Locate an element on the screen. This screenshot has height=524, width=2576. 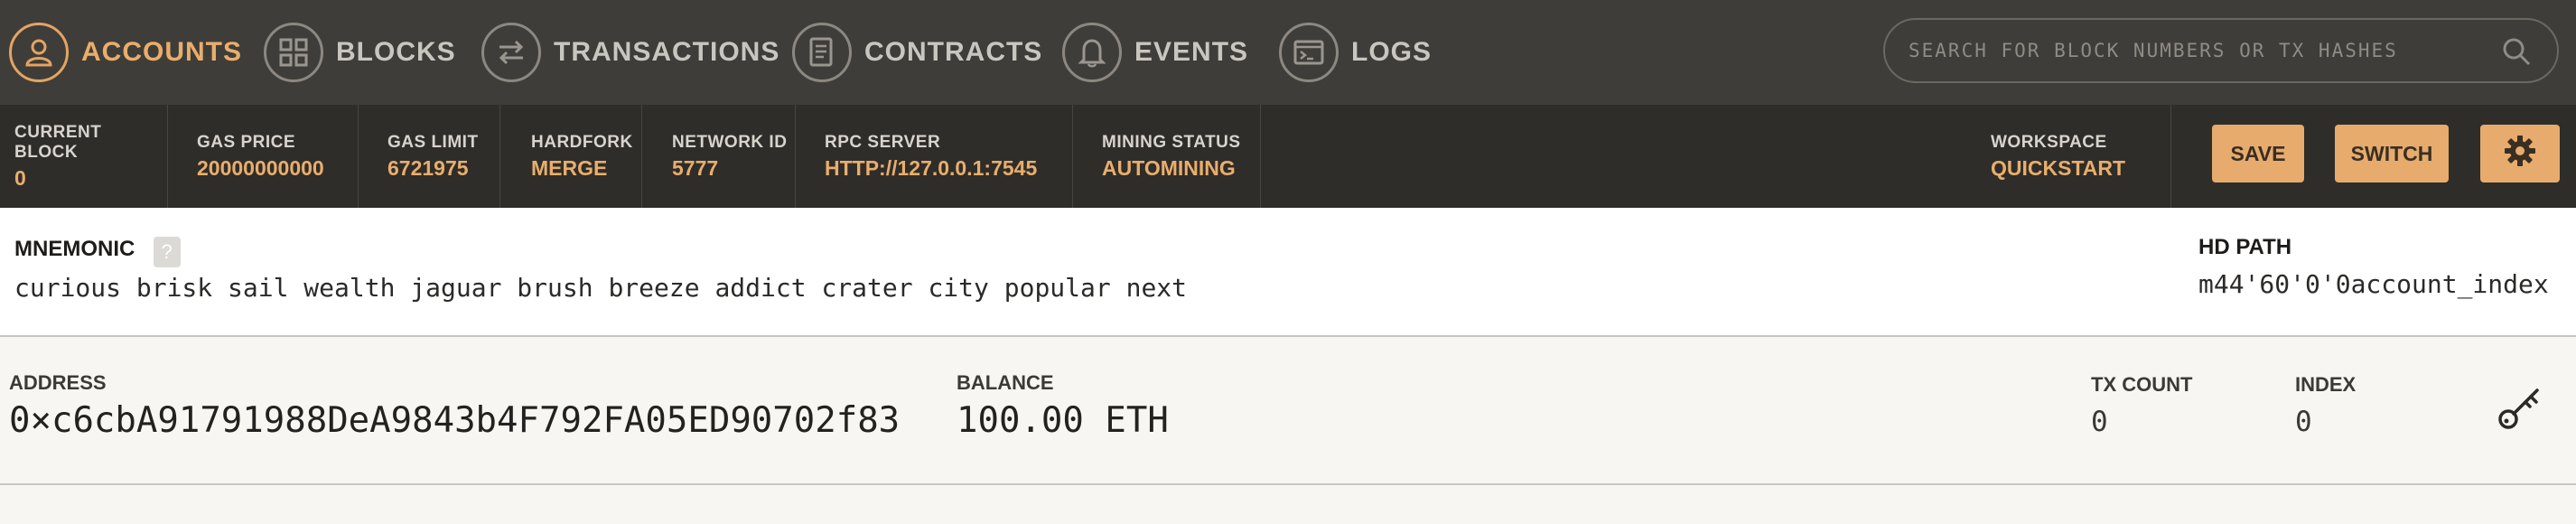
stat-workspace: WORKSPACE QUICKSTART is located at coordinates (2075, 156).